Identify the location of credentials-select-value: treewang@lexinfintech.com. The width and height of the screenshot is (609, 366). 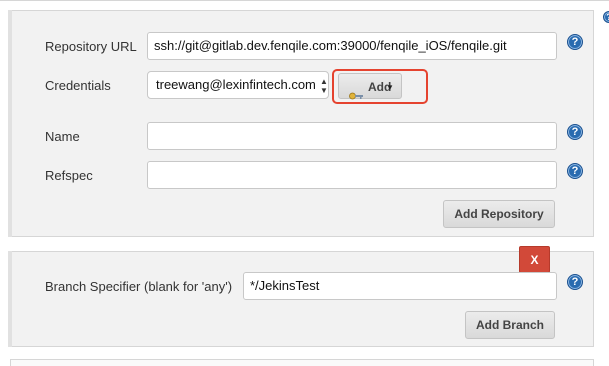
(236, 84).